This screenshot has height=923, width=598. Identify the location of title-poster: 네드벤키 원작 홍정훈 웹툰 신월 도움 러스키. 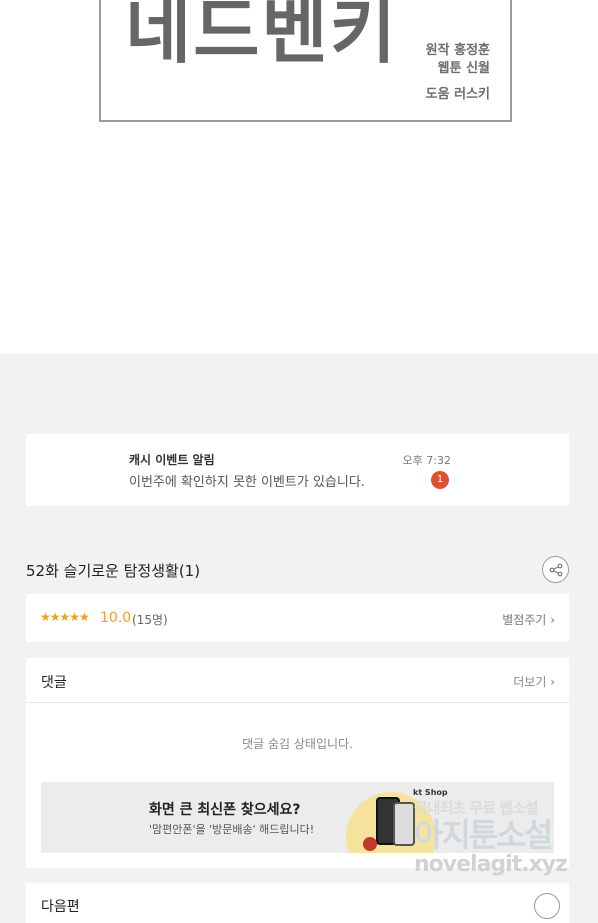
(305, 61).